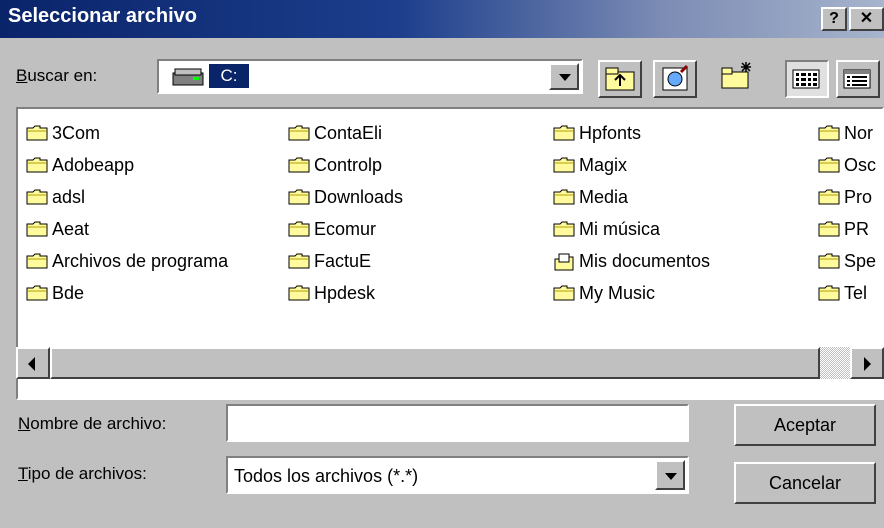  What do you see at coordinates (457, 423) in the screenshot?
I see `filename-input` at bounding box center [457, 423].